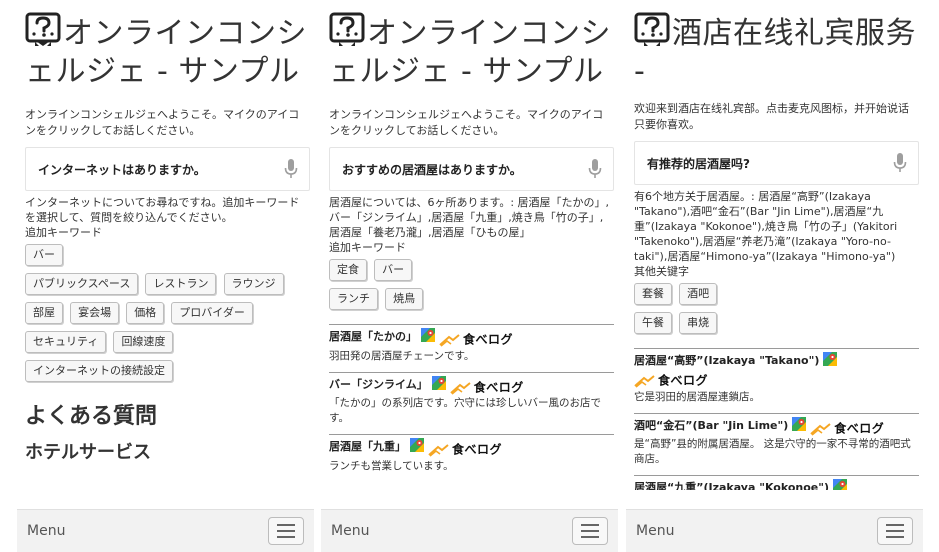  I want to click on keyword-chip: ランチ, so click(353, 299).